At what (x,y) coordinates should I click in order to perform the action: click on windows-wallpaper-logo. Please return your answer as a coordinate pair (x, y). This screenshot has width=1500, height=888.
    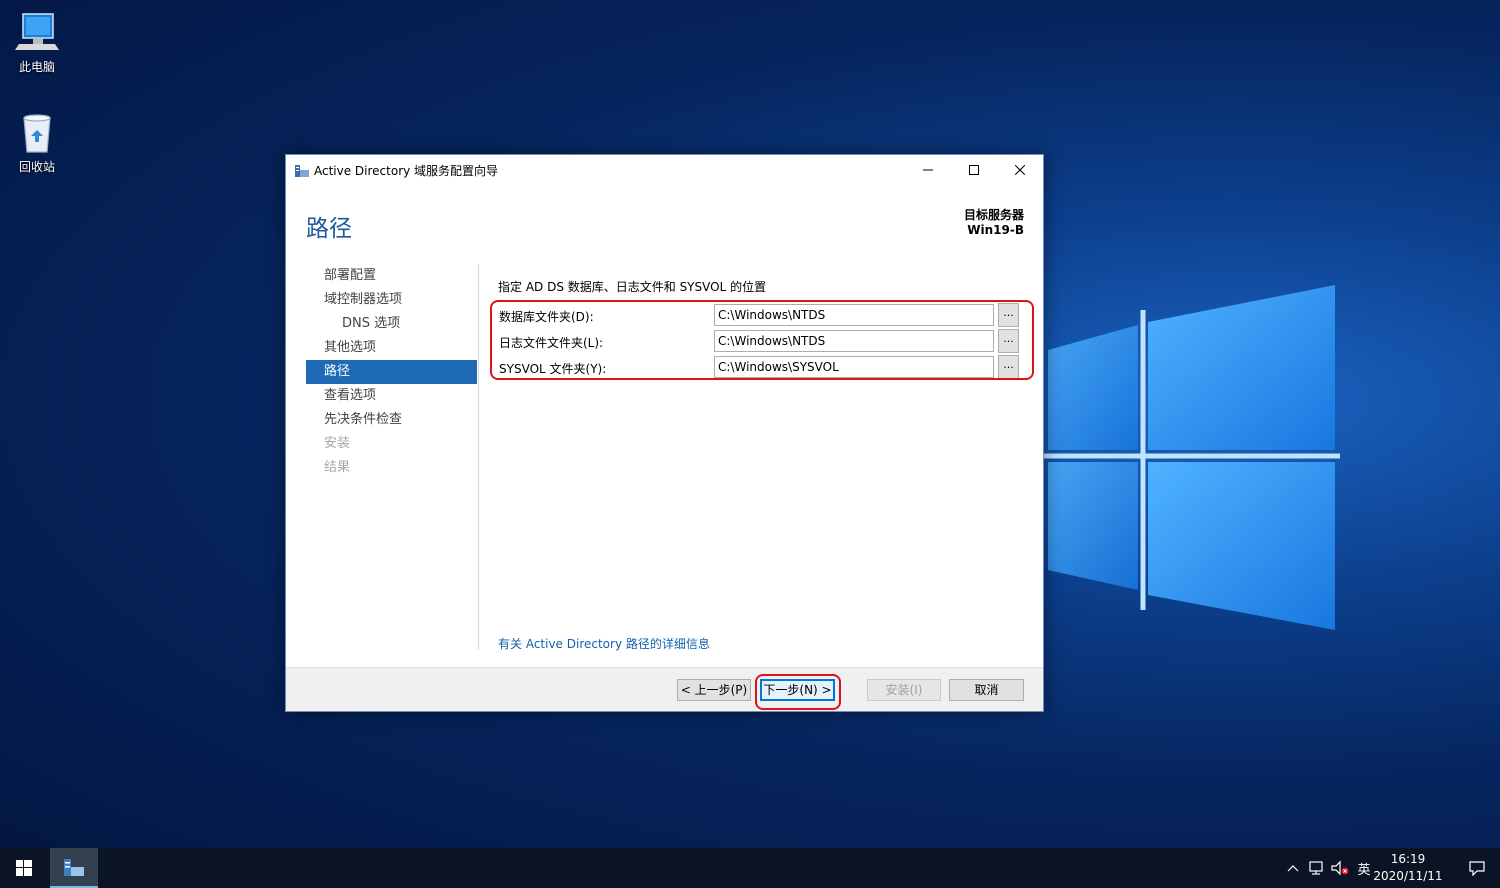
    Looking at the image, I should click on (1190, 457).